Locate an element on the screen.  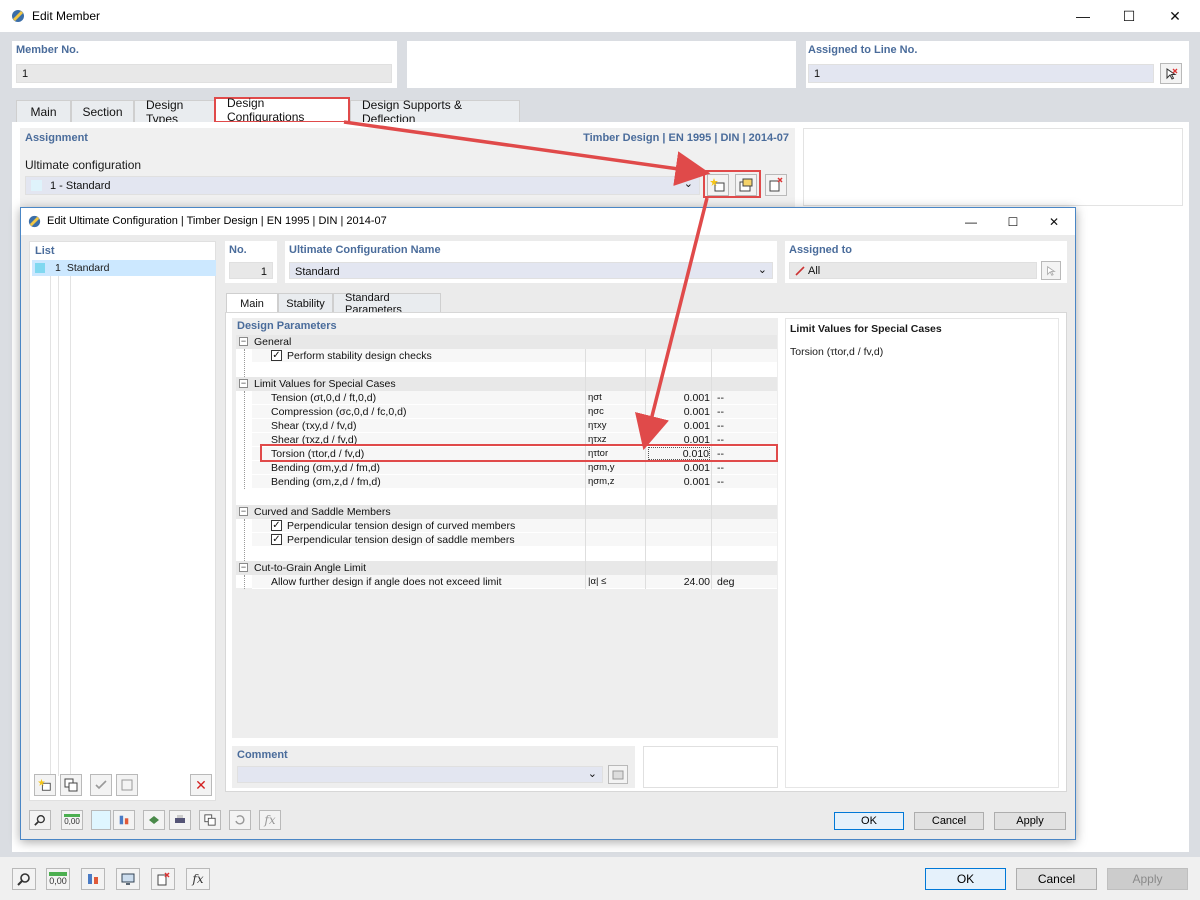
no-panel: No. 1 is located at coordinates (251, 262).